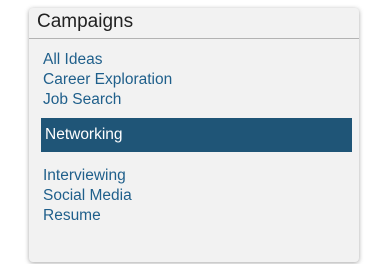 The width and height of the screenshot is (371, 264). Describe the element at coordinates (194, 196) in the screenshot. I see `campaign-item-social-media: Social Media` at that location.